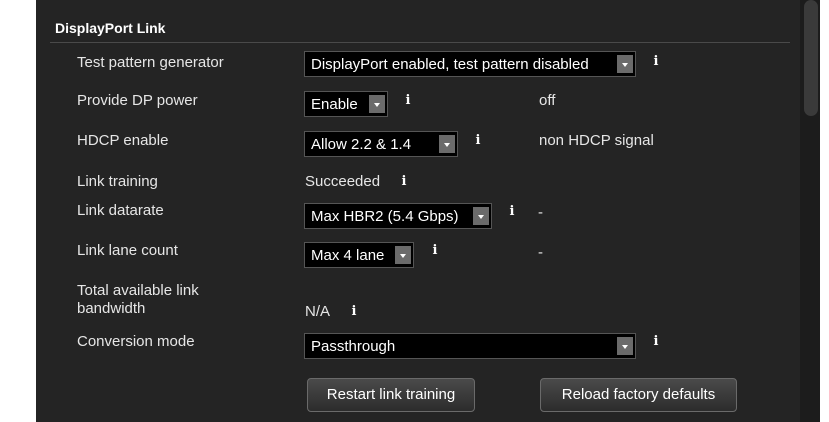  I want to click on dp-power-label: Provide DP power, so click(137, 100).